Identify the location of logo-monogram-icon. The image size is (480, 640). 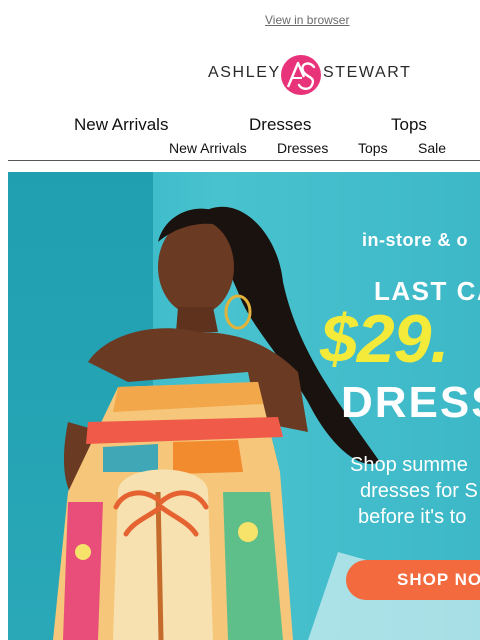
(301, 75).